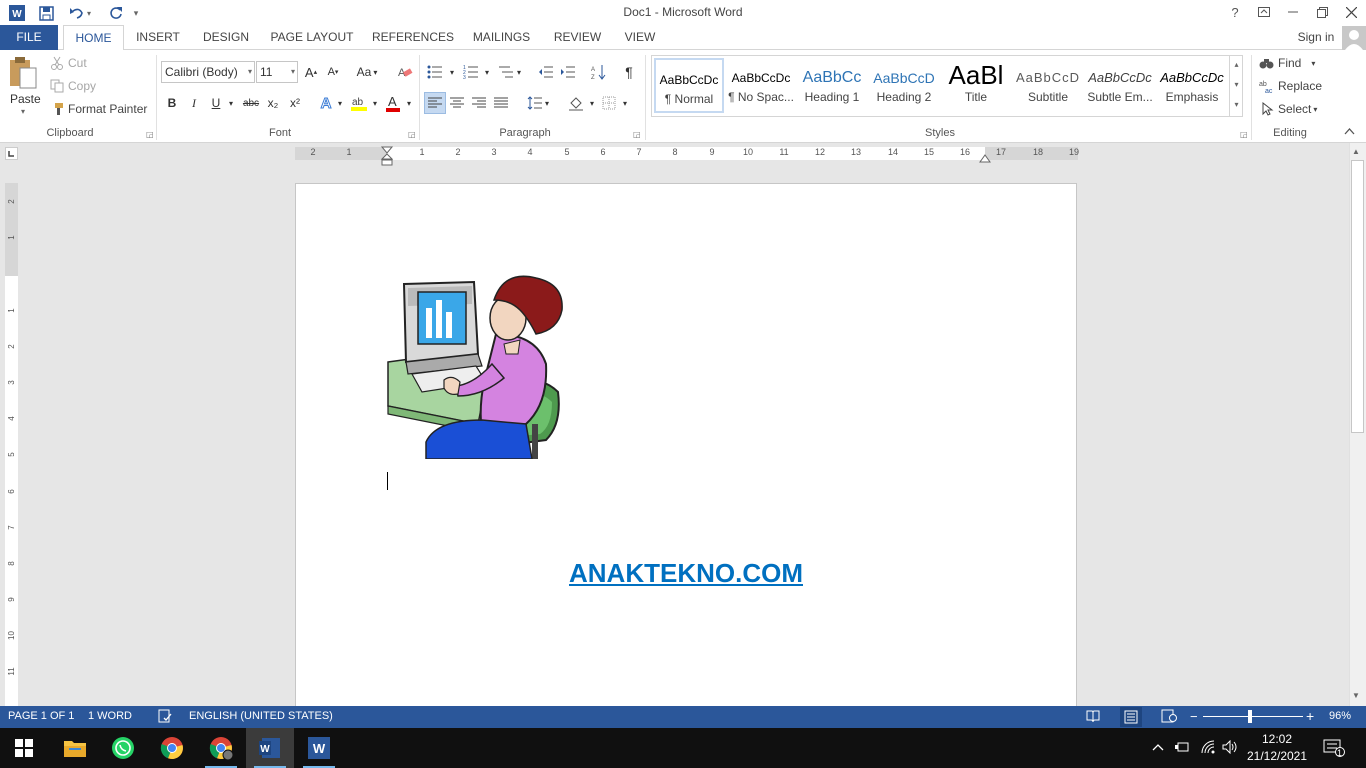 Image resolution: width=1366 pixels, height=768 pixels. What do you see at coordinates (1349, 132) in the screenshot?
I see `collapse-ribbon-icon` at bounding box center [1349, 132].